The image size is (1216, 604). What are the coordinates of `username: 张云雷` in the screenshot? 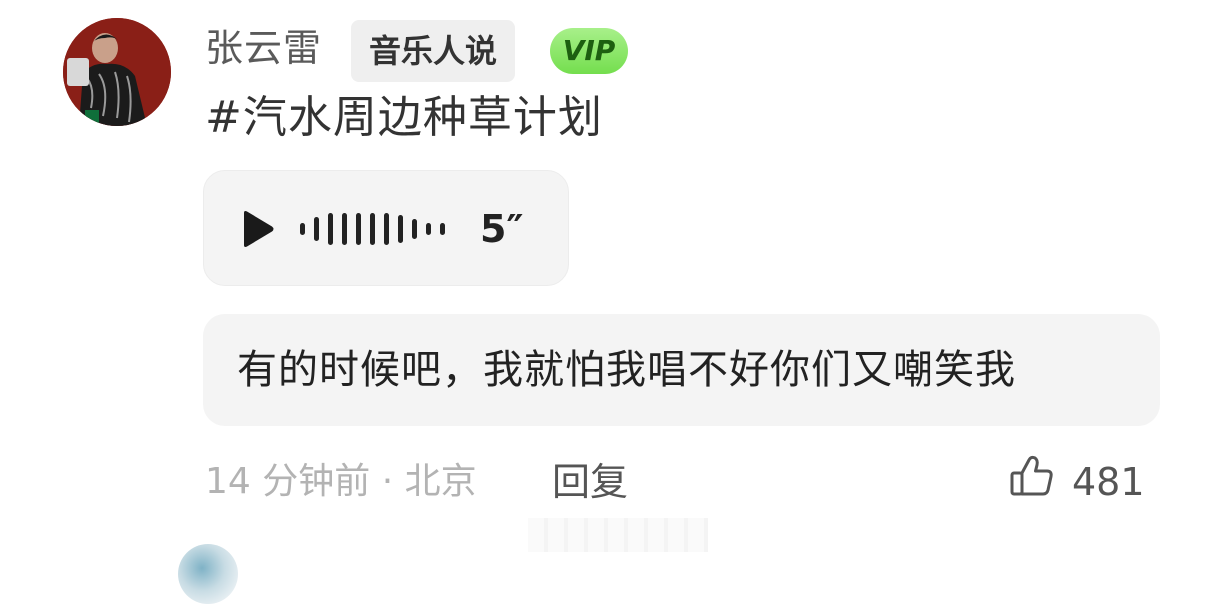 It's located at (263, 48).